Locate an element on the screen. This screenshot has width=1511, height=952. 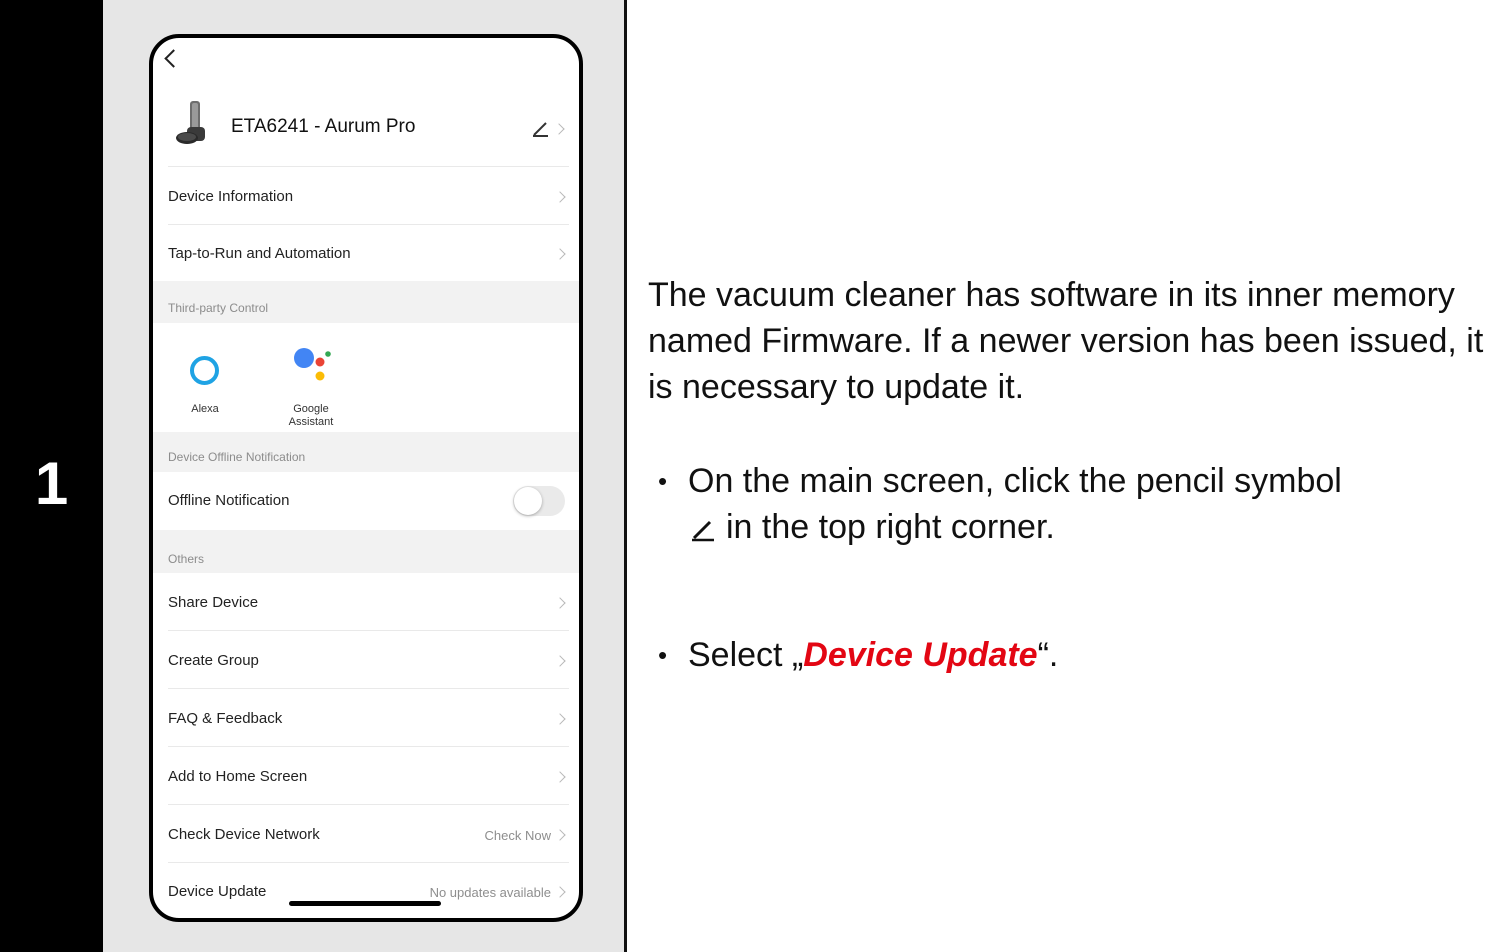
bullet-2: Select „Device Update“. is located at coordinates (873, 655).